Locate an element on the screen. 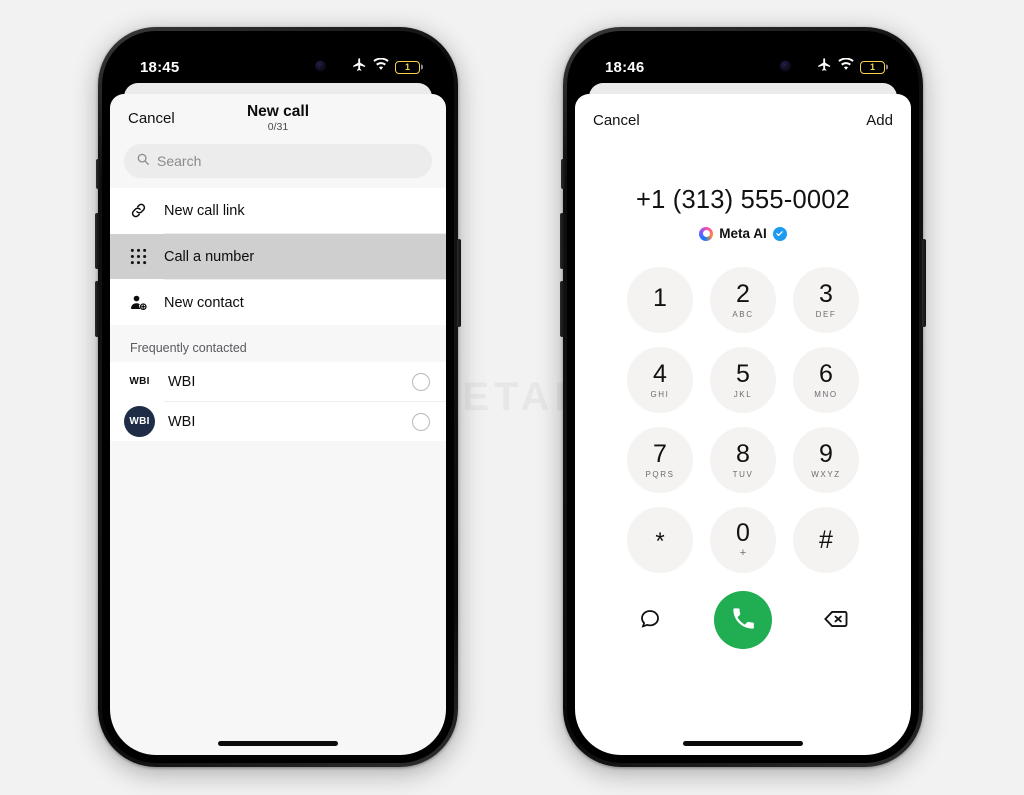 This screenshot has height=795, width=1024. meta-ai-icon is located at coordinates (706, 233).